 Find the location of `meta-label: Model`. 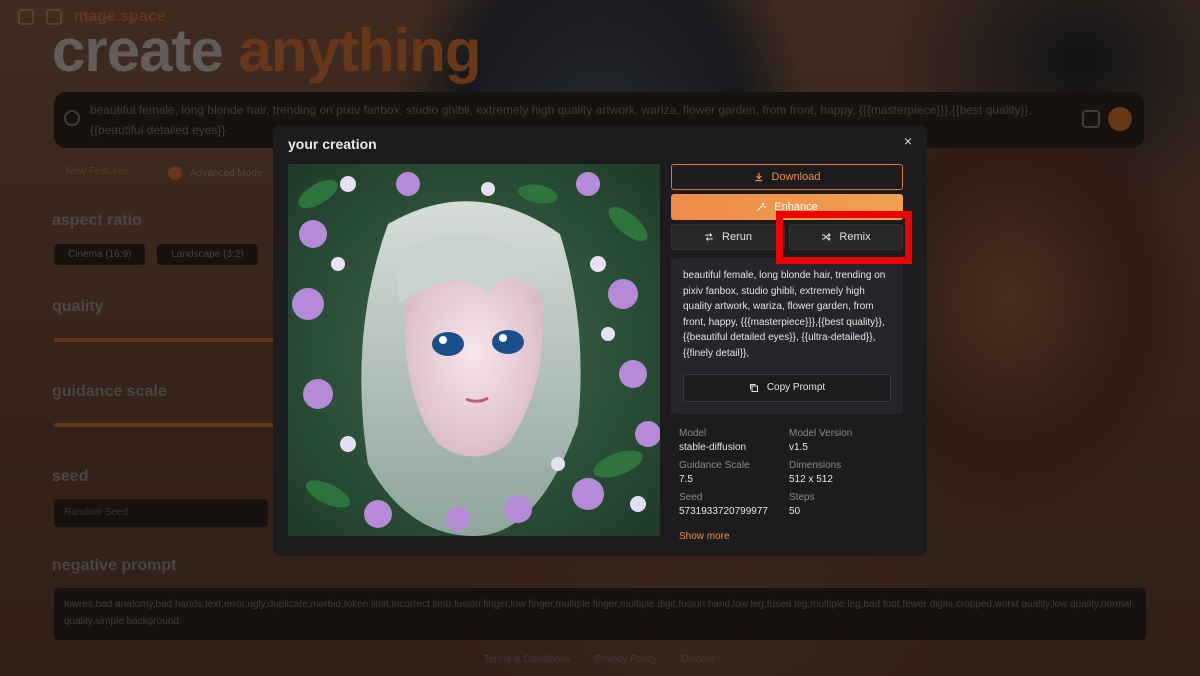

meta-label: Model is located at coordinates (693, 433).